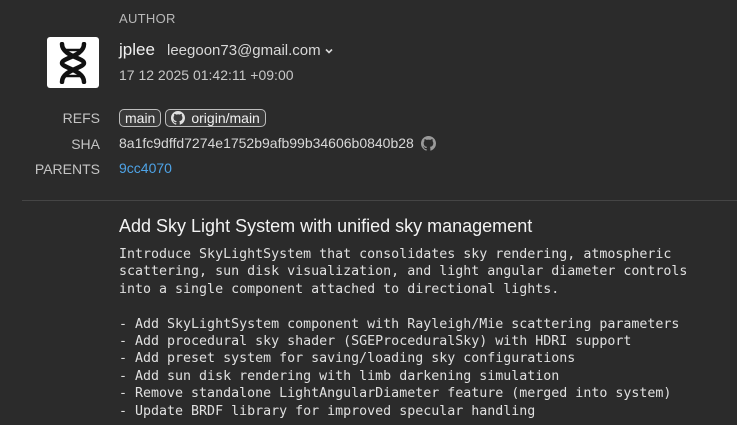  I want to click on author-email-dropdown: leegoon73@gmail.com, so click(250, 50).